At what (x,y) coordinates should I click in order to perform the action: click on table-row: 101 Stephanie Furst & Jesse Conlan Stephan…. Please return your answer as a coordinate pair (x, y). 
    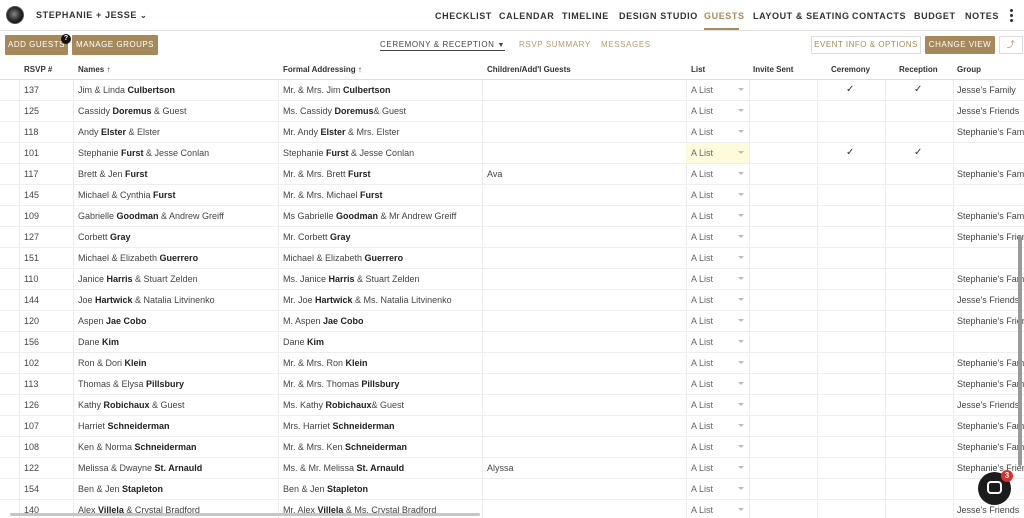
    Looking at the image, I should click on (512, 153).